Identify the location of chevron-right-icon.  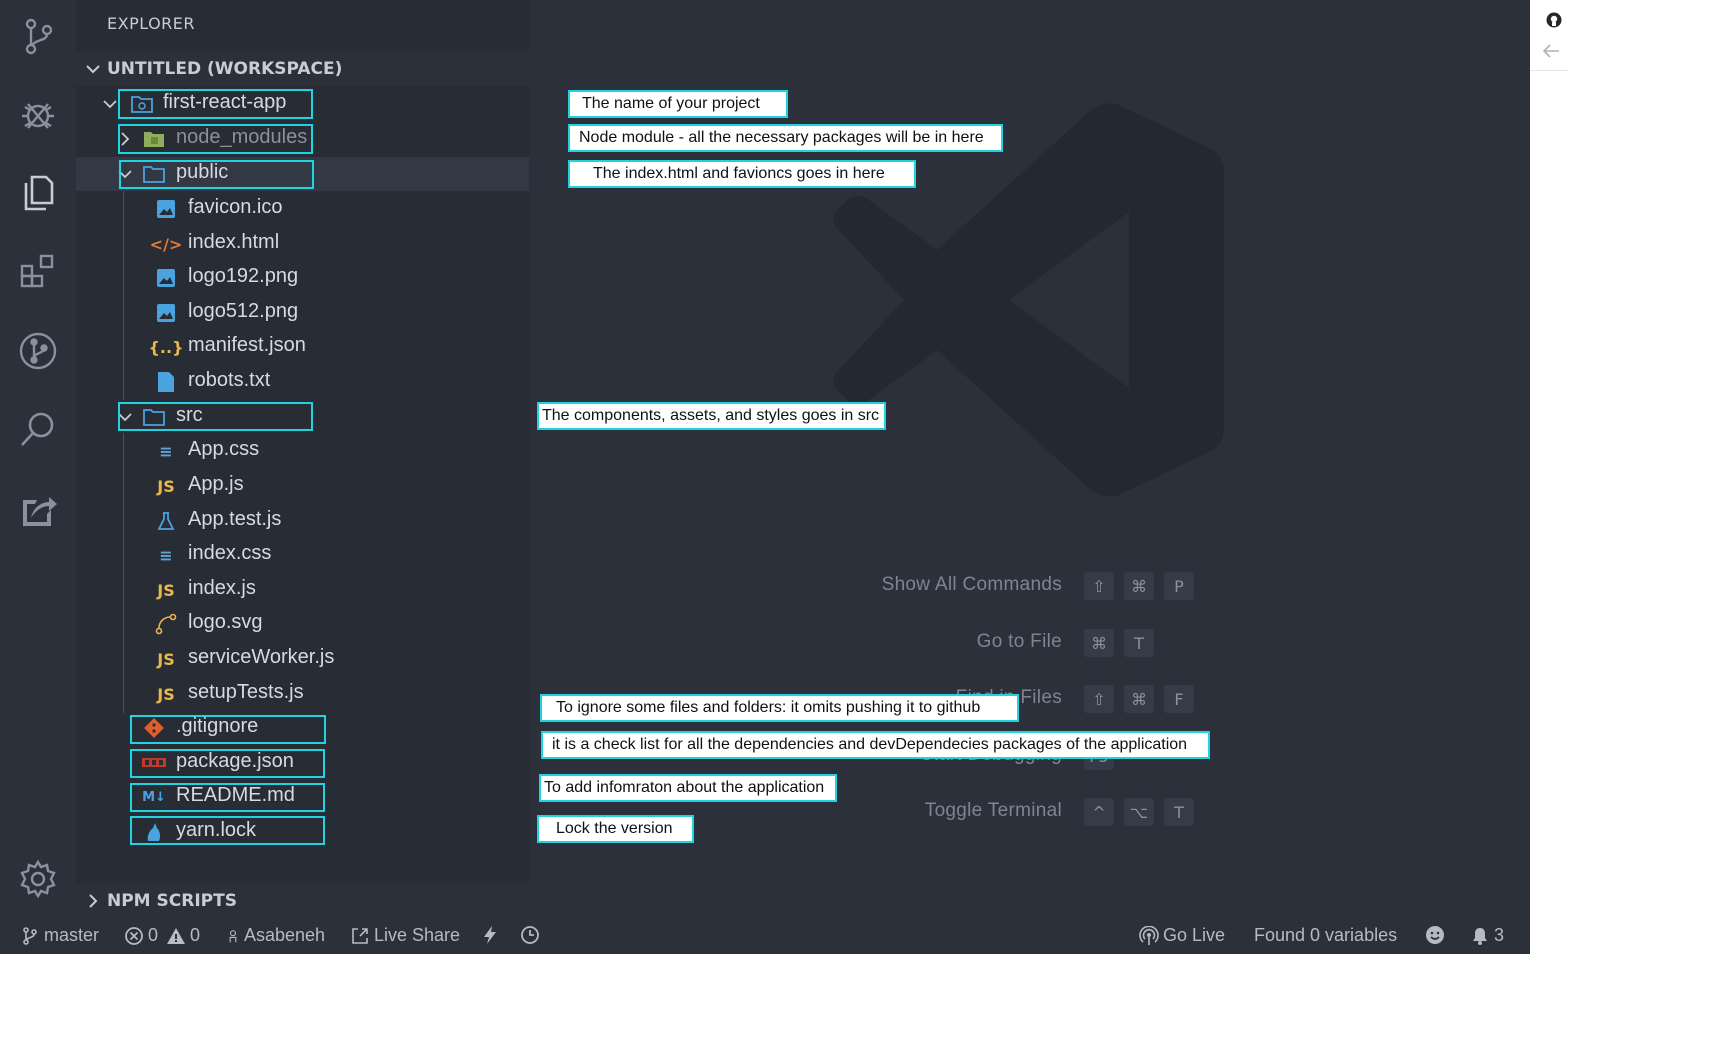
(93, 901).